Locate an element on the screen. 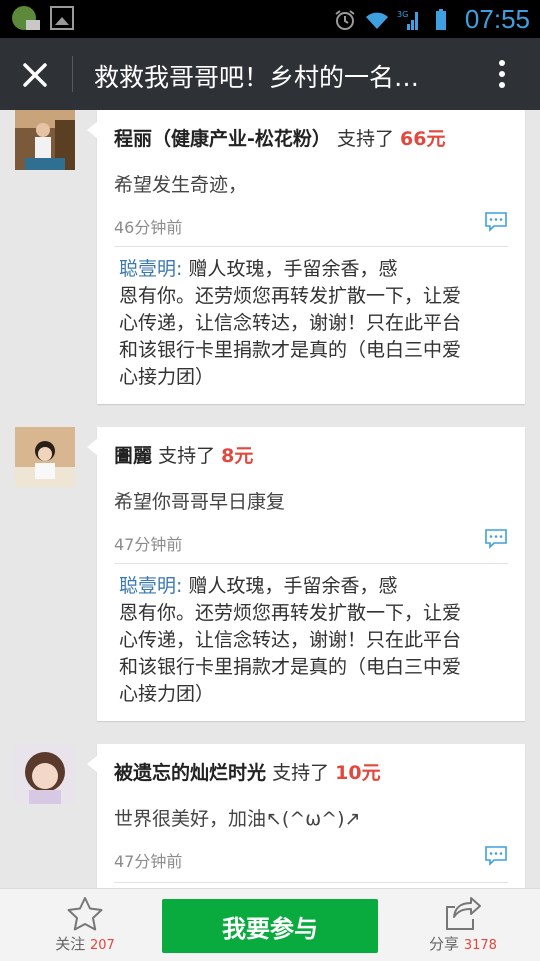 The height and width of the screenshot is (961, 540). more-vertical-icon is located at coordinates (502, 75).